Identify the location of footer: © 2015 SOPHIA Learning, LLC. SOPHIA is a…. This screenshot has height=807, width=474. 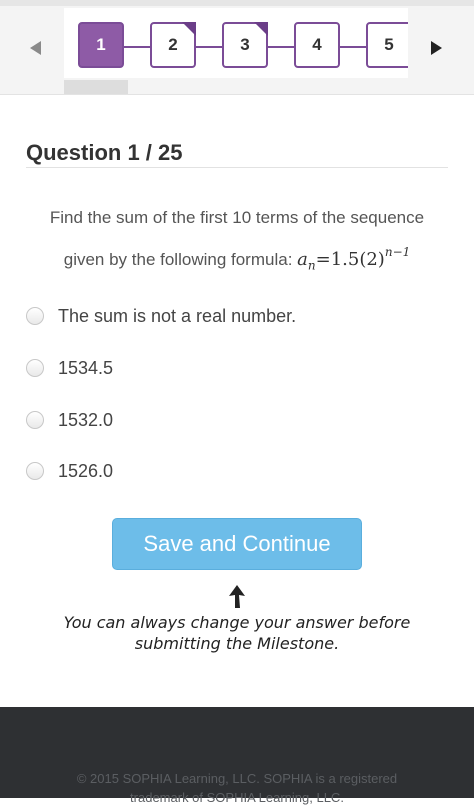
(237, 756).